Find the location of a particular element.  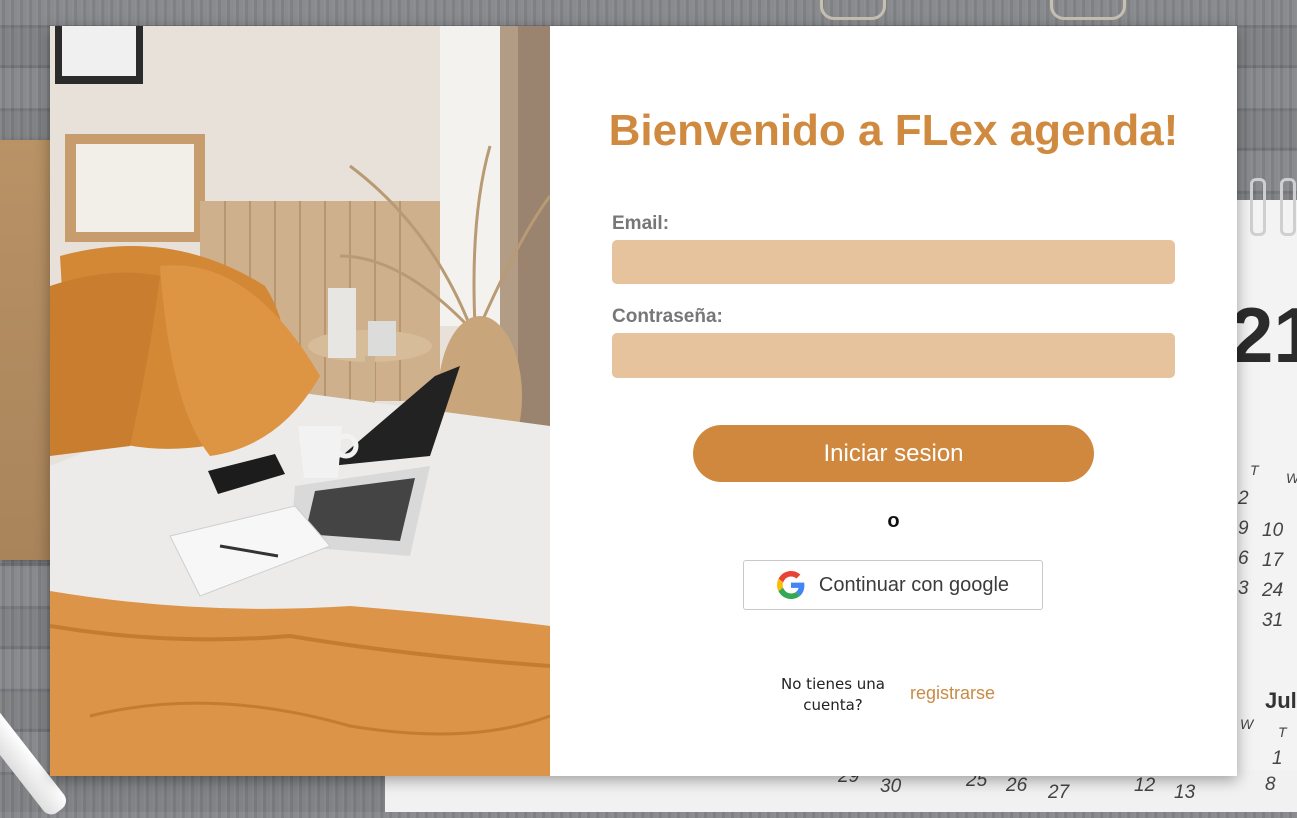

calendar-day: 30 is located at coordinates (891, 786).